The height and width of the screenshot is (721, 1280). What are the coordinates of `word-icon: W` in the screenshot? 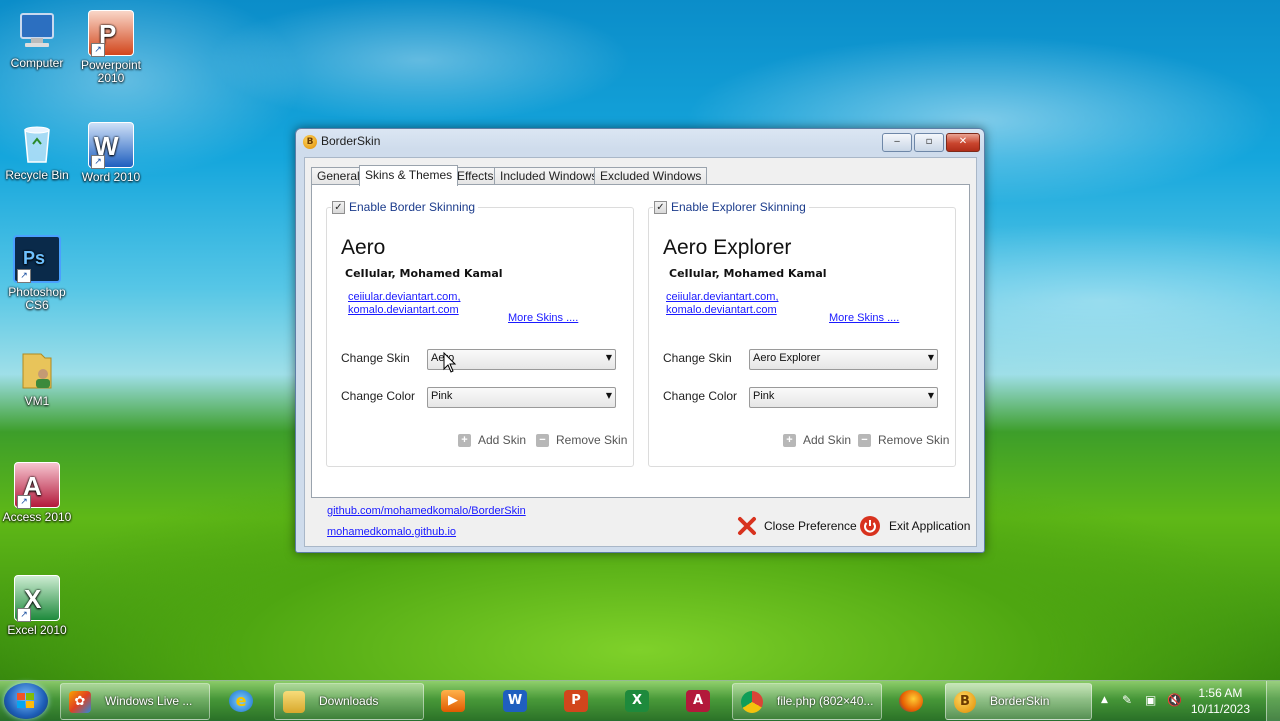 It's located at (515, 701).